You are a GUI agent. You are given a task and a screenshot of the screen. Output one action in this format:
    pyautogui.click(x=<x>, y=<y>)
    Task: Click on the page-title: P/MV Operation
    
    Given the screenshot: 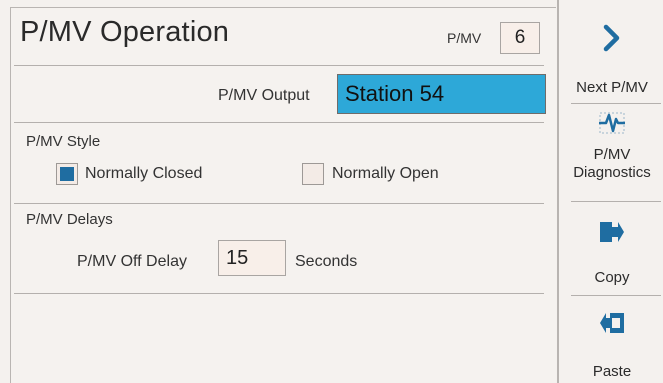 What is the action you would take?
    pyautogui.click(x=125, y=32)
    